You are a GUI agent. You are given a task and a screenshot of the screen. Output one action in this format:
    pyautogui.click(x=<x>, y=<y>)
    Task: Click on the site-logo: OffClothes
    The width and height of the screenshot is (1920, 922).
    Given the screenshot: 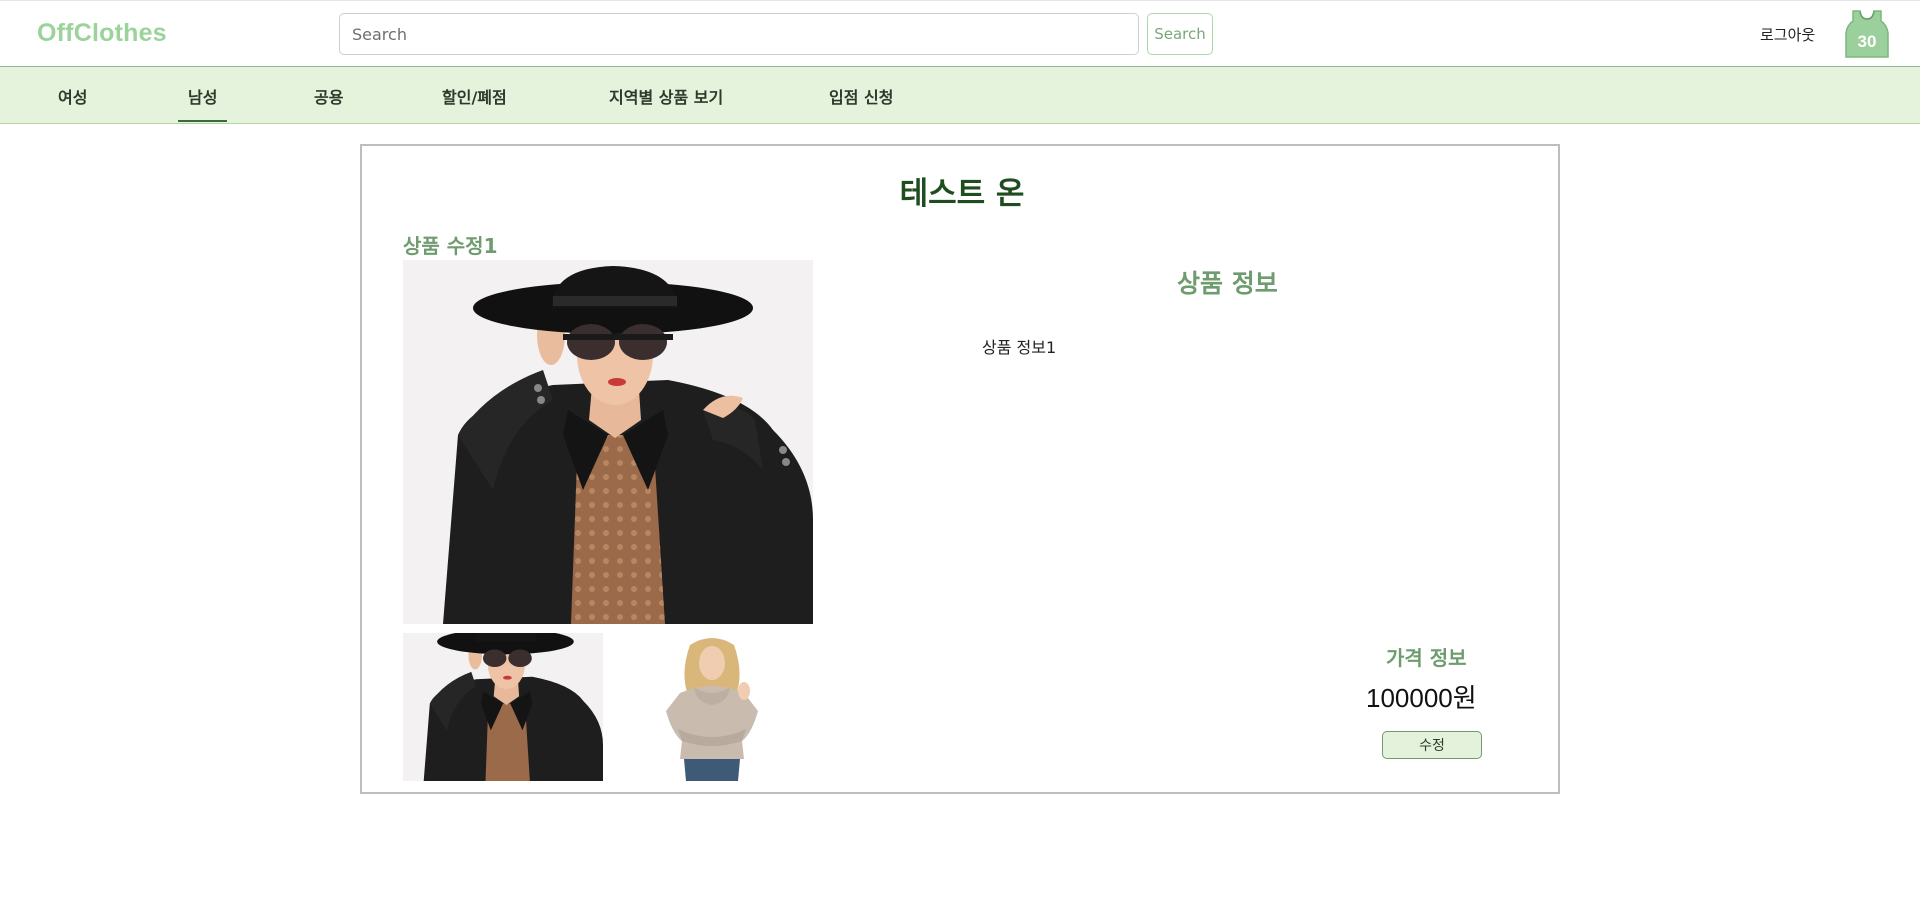 What is the action you would take?
    pyautogui.click(x=102, y=33)
    